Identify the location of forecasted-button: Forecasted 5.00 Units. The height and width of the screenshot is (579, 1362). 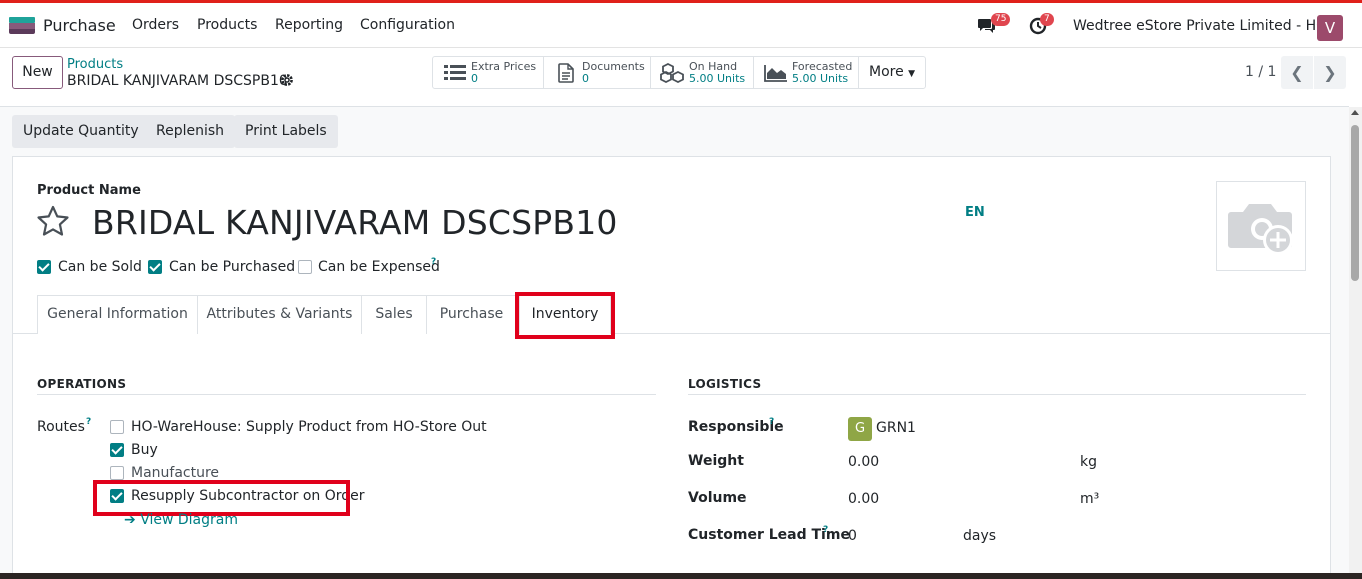
(806, 72).